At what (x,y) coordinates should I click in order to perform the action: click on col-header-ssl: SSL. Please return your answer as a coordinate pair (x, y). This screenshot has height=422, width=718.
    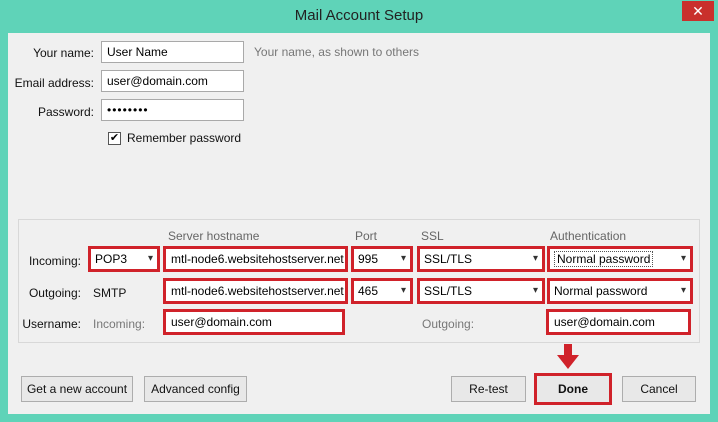
    Looking at the image, I should click on (432, 236).